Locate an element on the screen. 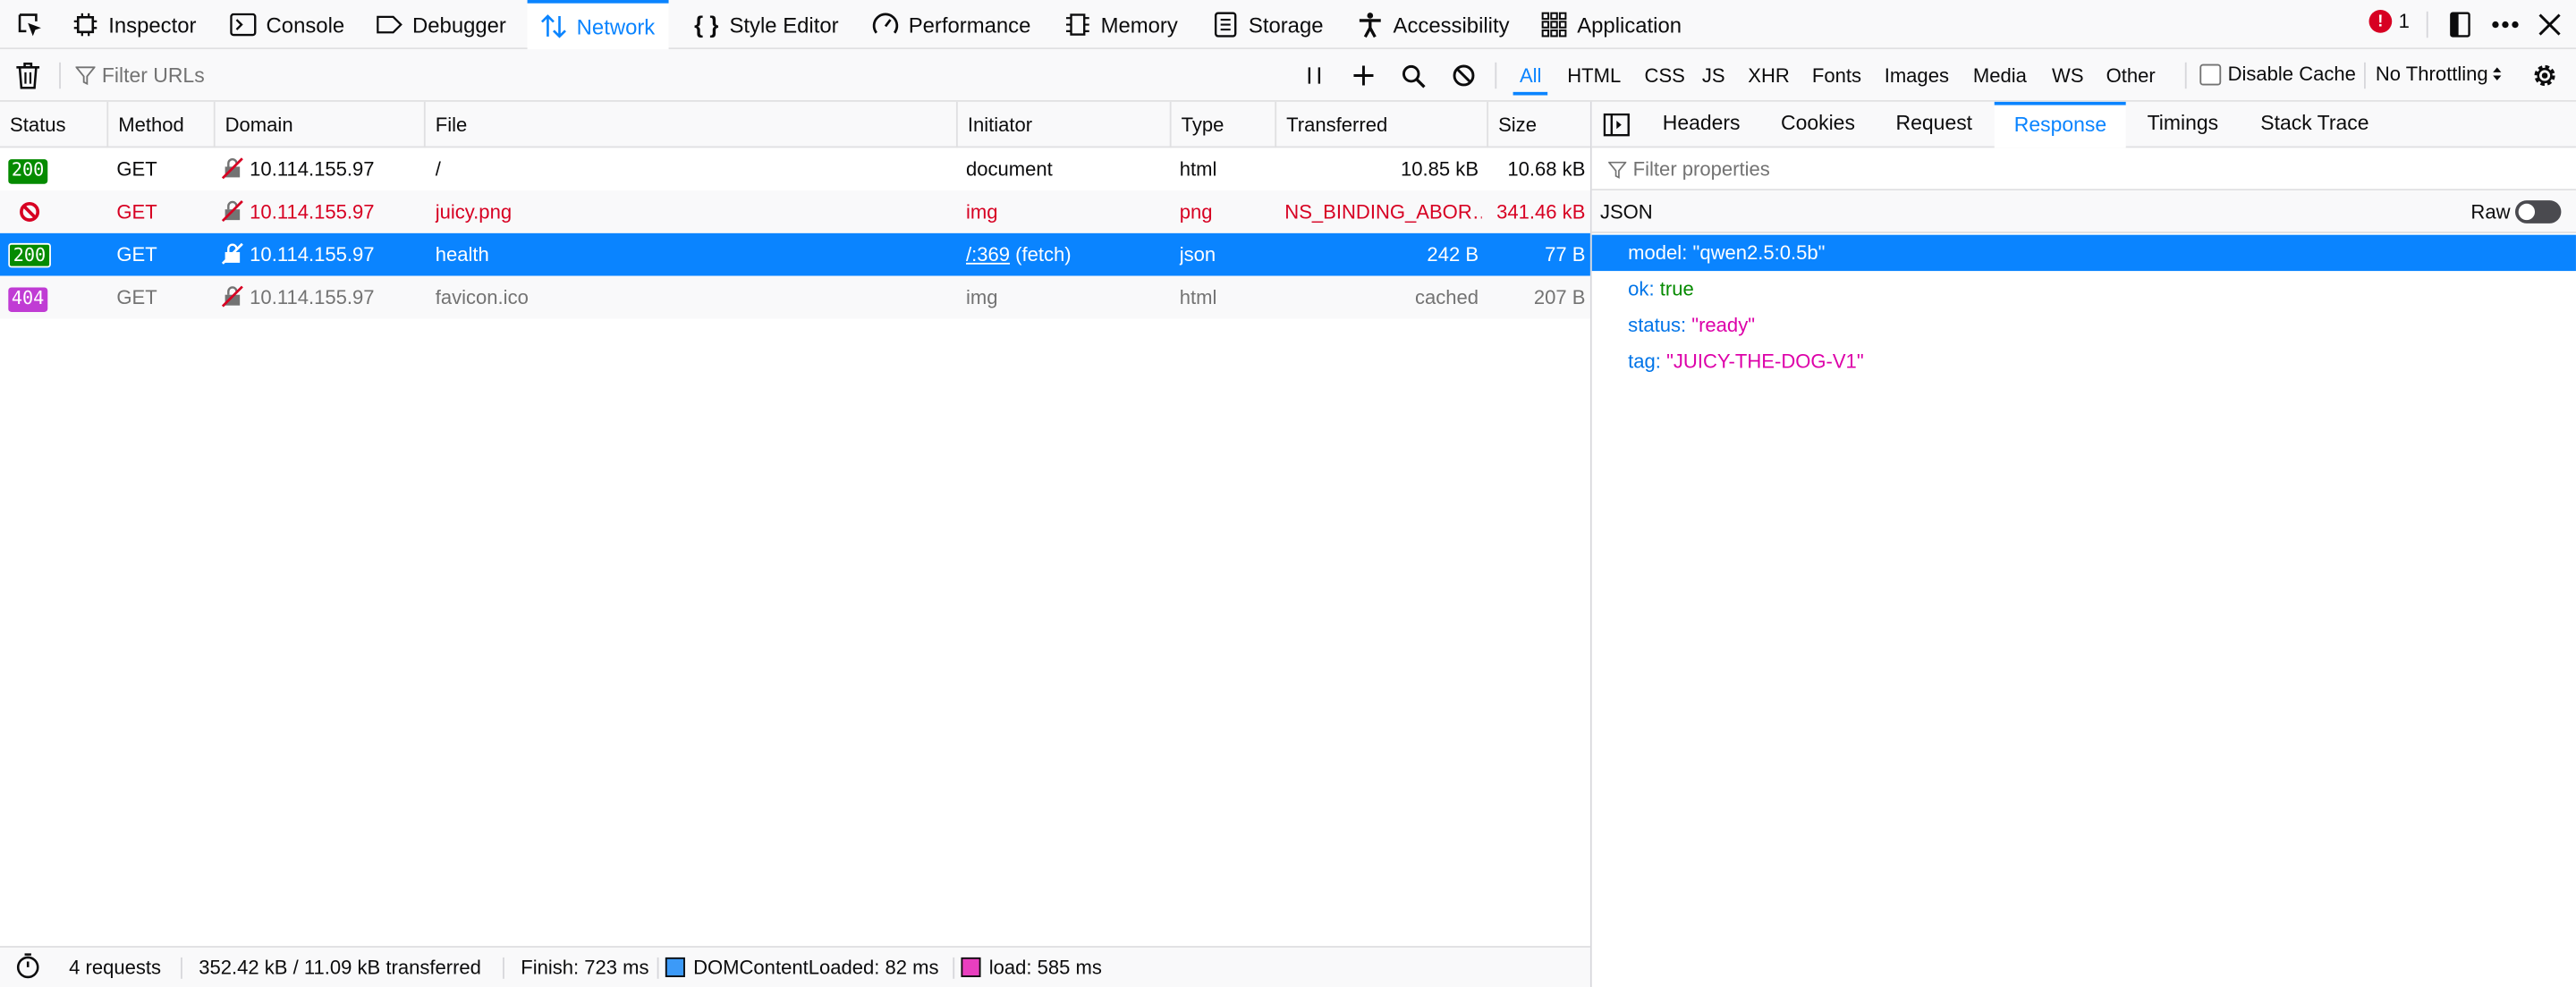  json-value: "JUICY-THE-DOG-V1" is located at coordinates (1765, 361).